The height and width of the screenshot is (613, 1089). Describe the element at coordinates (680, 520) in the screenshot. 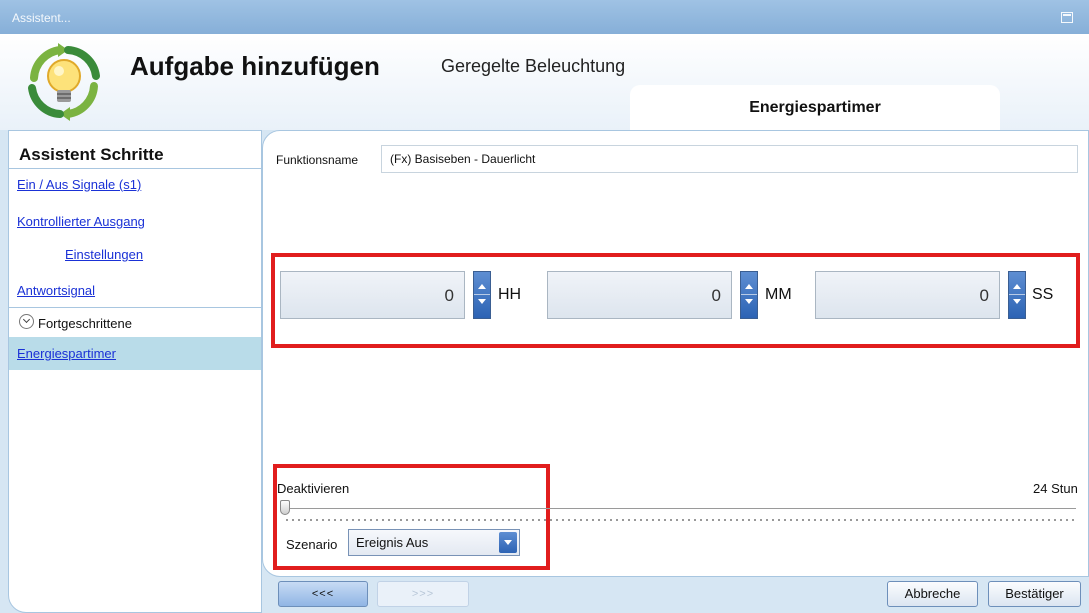

I see `slider-ticks` at that location.